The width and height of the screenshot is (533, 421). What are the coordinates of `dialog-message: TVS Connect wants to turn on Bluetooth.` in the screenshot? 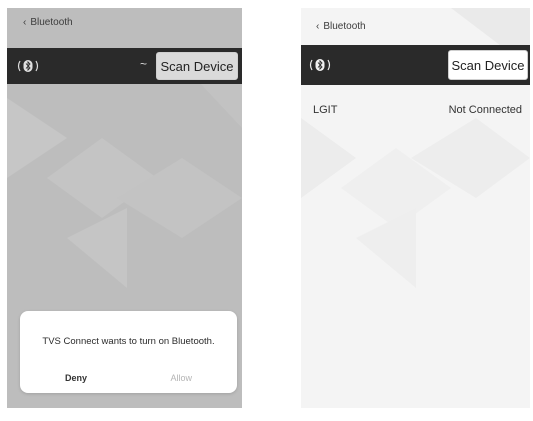 It's located at (128, 341).